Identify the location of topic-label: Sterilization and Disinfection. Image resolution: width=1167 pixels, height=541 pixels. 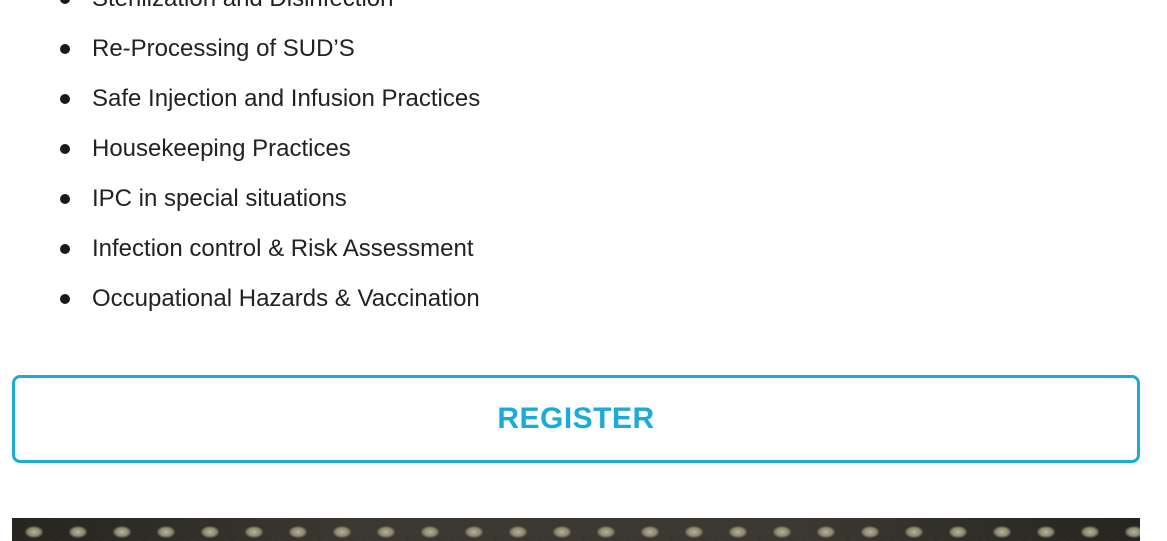
(243, 6).